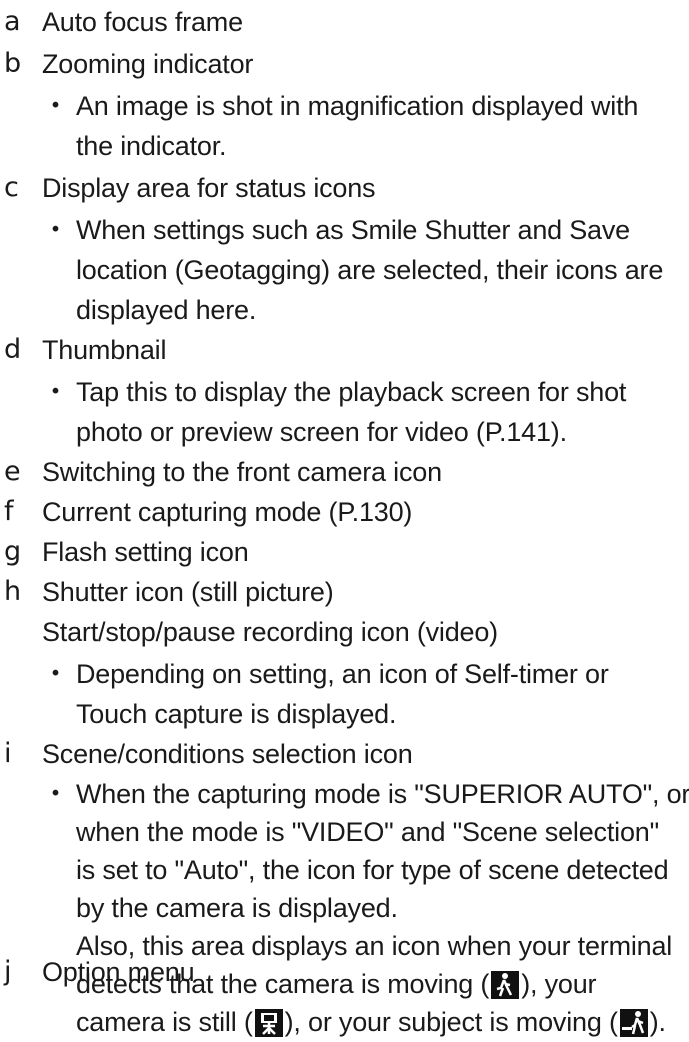  What do you see at coordinates (242, 472) in the screenshot?
I see `item-title: Switching to the front camera icon` at bounding box center [242, 472].